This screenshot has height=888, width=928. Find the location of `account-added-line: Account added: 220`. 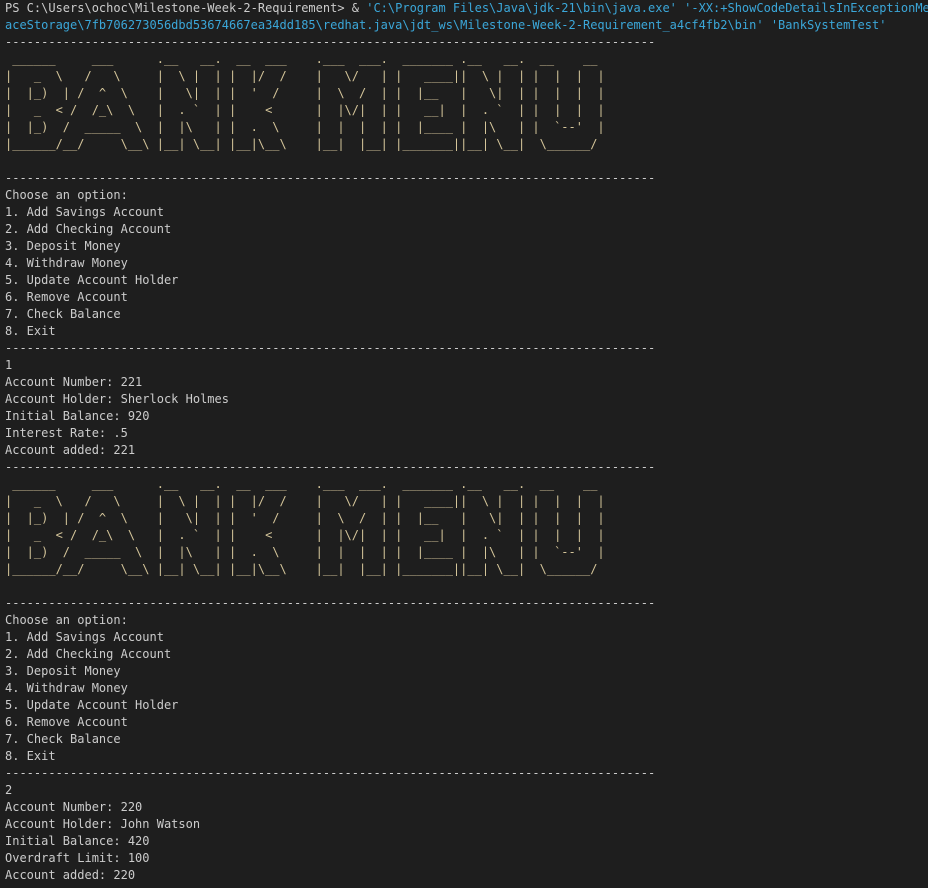

account-added-line: Account added: 220 is located at coordinates (70, 875).